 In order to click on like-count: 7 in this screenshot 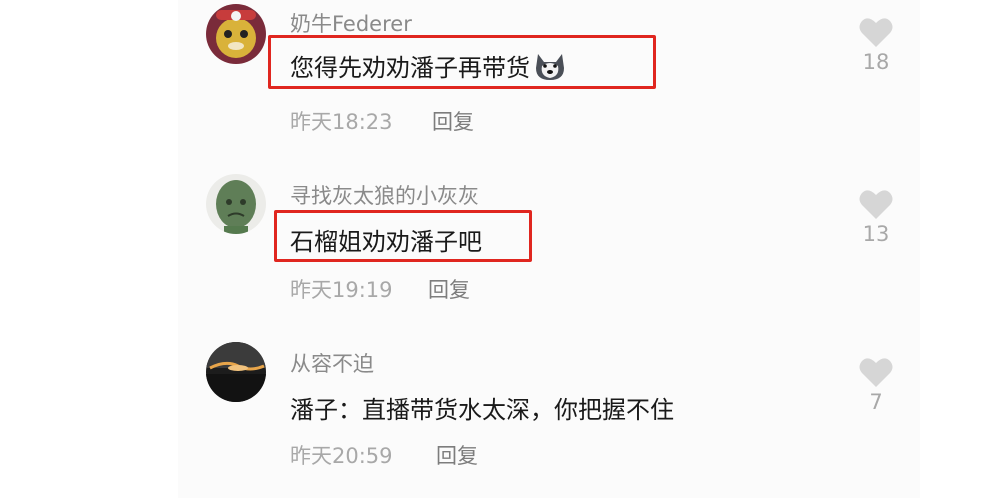, I will do `click(876, 402)`.